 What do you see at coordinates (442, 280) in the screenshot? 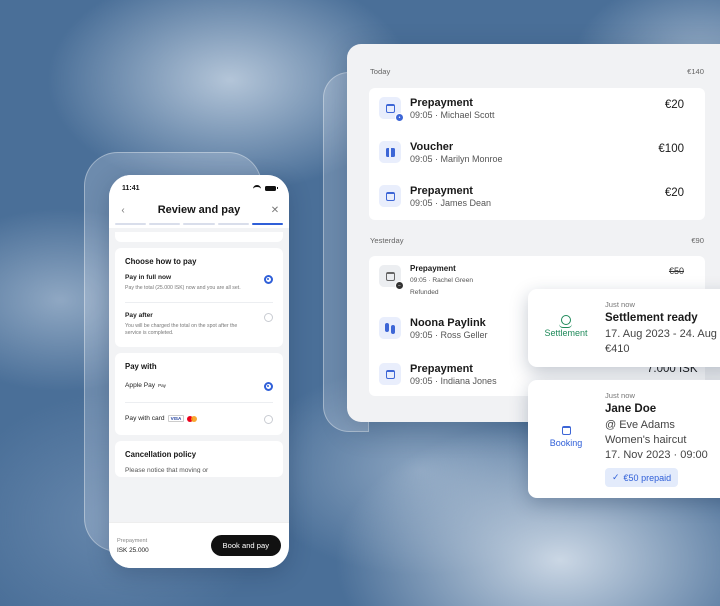
I see `transaction-subtitle: 09:05 · Rachel Green` at bounding box center [442, 280].